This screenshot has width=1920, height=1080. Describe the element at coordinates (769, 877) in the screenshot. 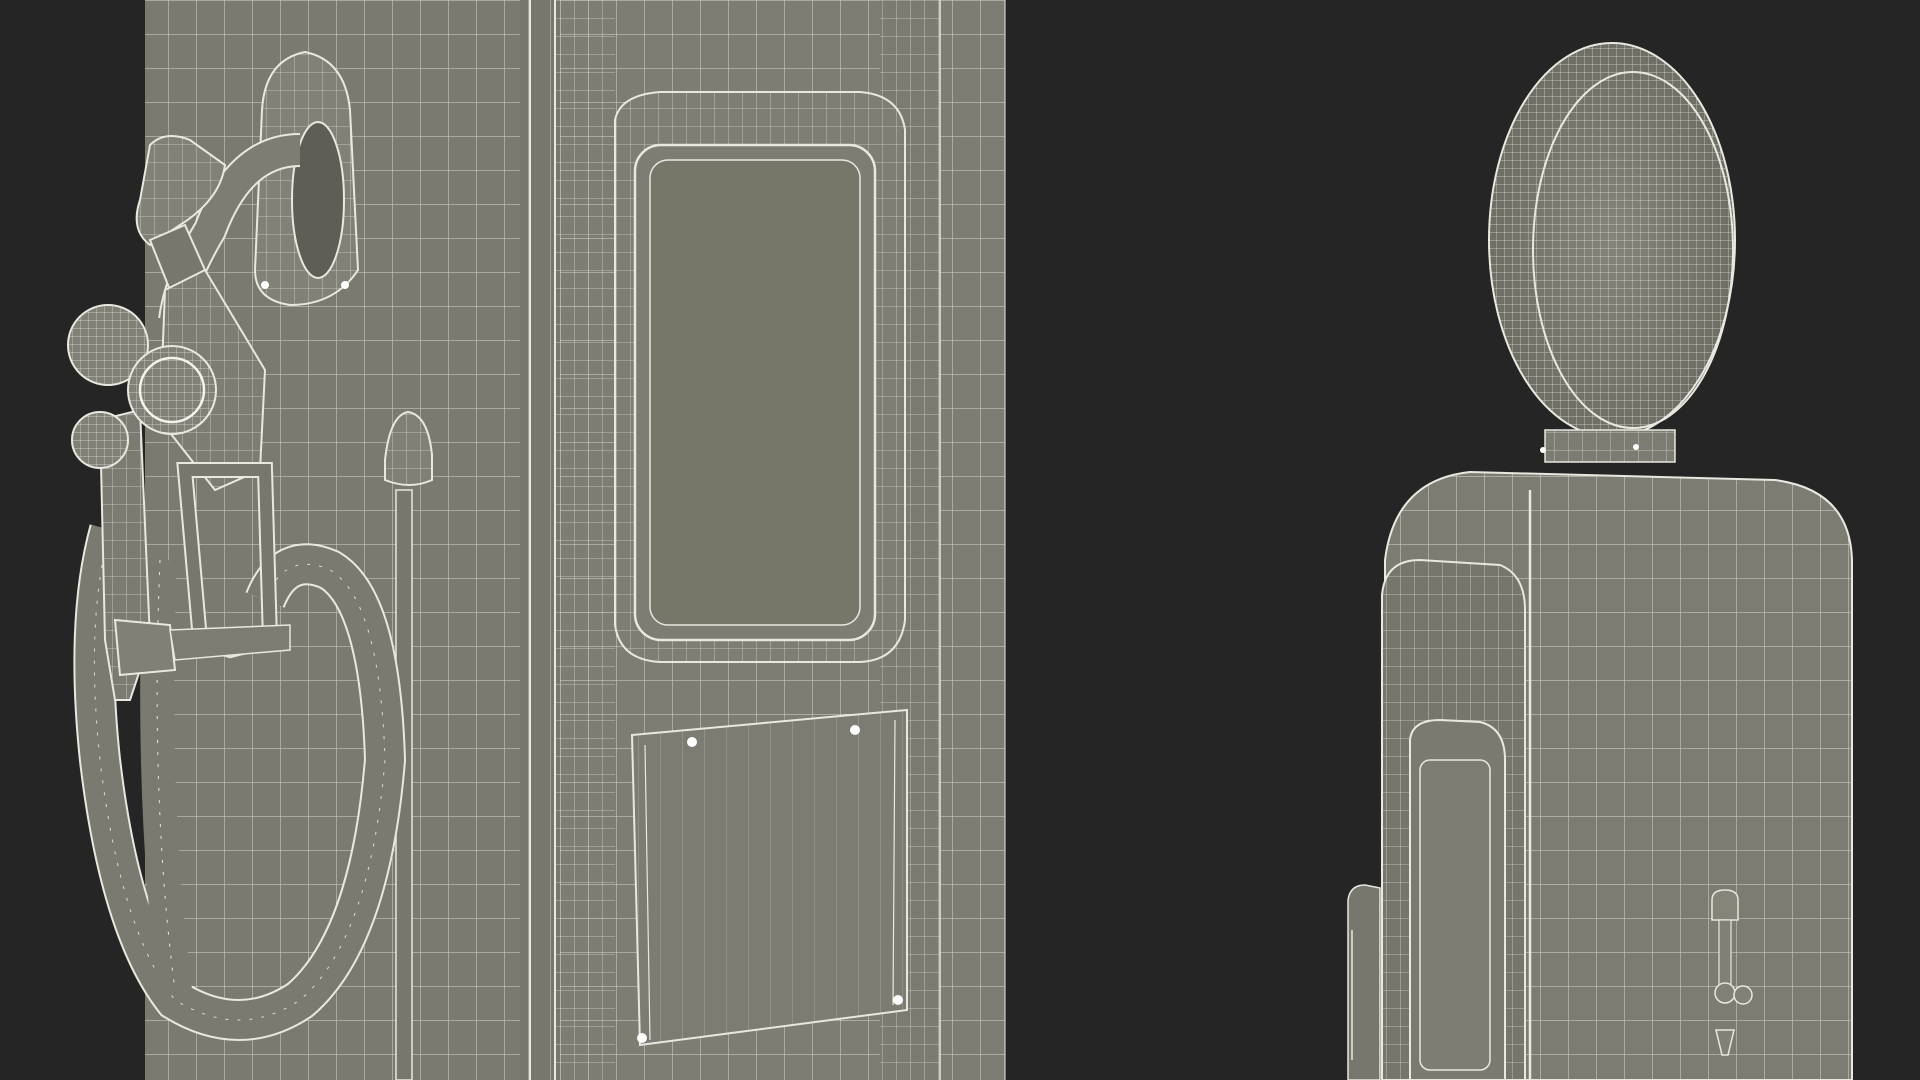

I see `lower-panel` at that location.